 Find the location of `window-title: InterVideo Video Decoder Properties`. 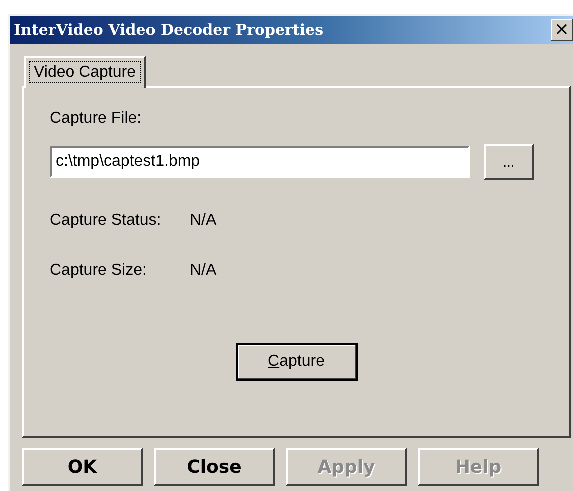

window-title: InterVideo Video Decoder Properties is located at coordinates (169, 30).